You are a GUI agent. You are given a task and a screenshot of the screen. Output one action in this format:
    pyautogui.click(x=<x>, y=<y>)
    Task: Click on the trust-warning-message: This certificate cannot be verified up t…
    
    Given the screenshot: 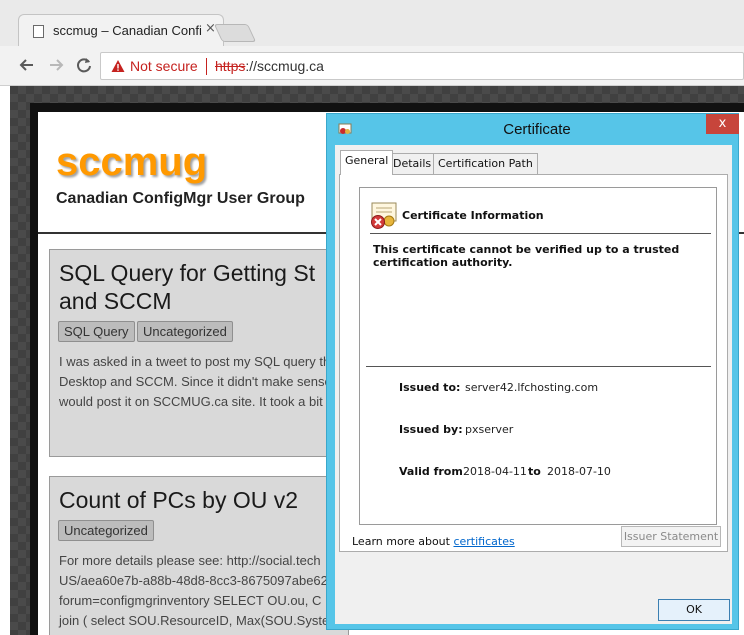 What is the action you would take?
    pyautogui.click(x=526, y=256)
    